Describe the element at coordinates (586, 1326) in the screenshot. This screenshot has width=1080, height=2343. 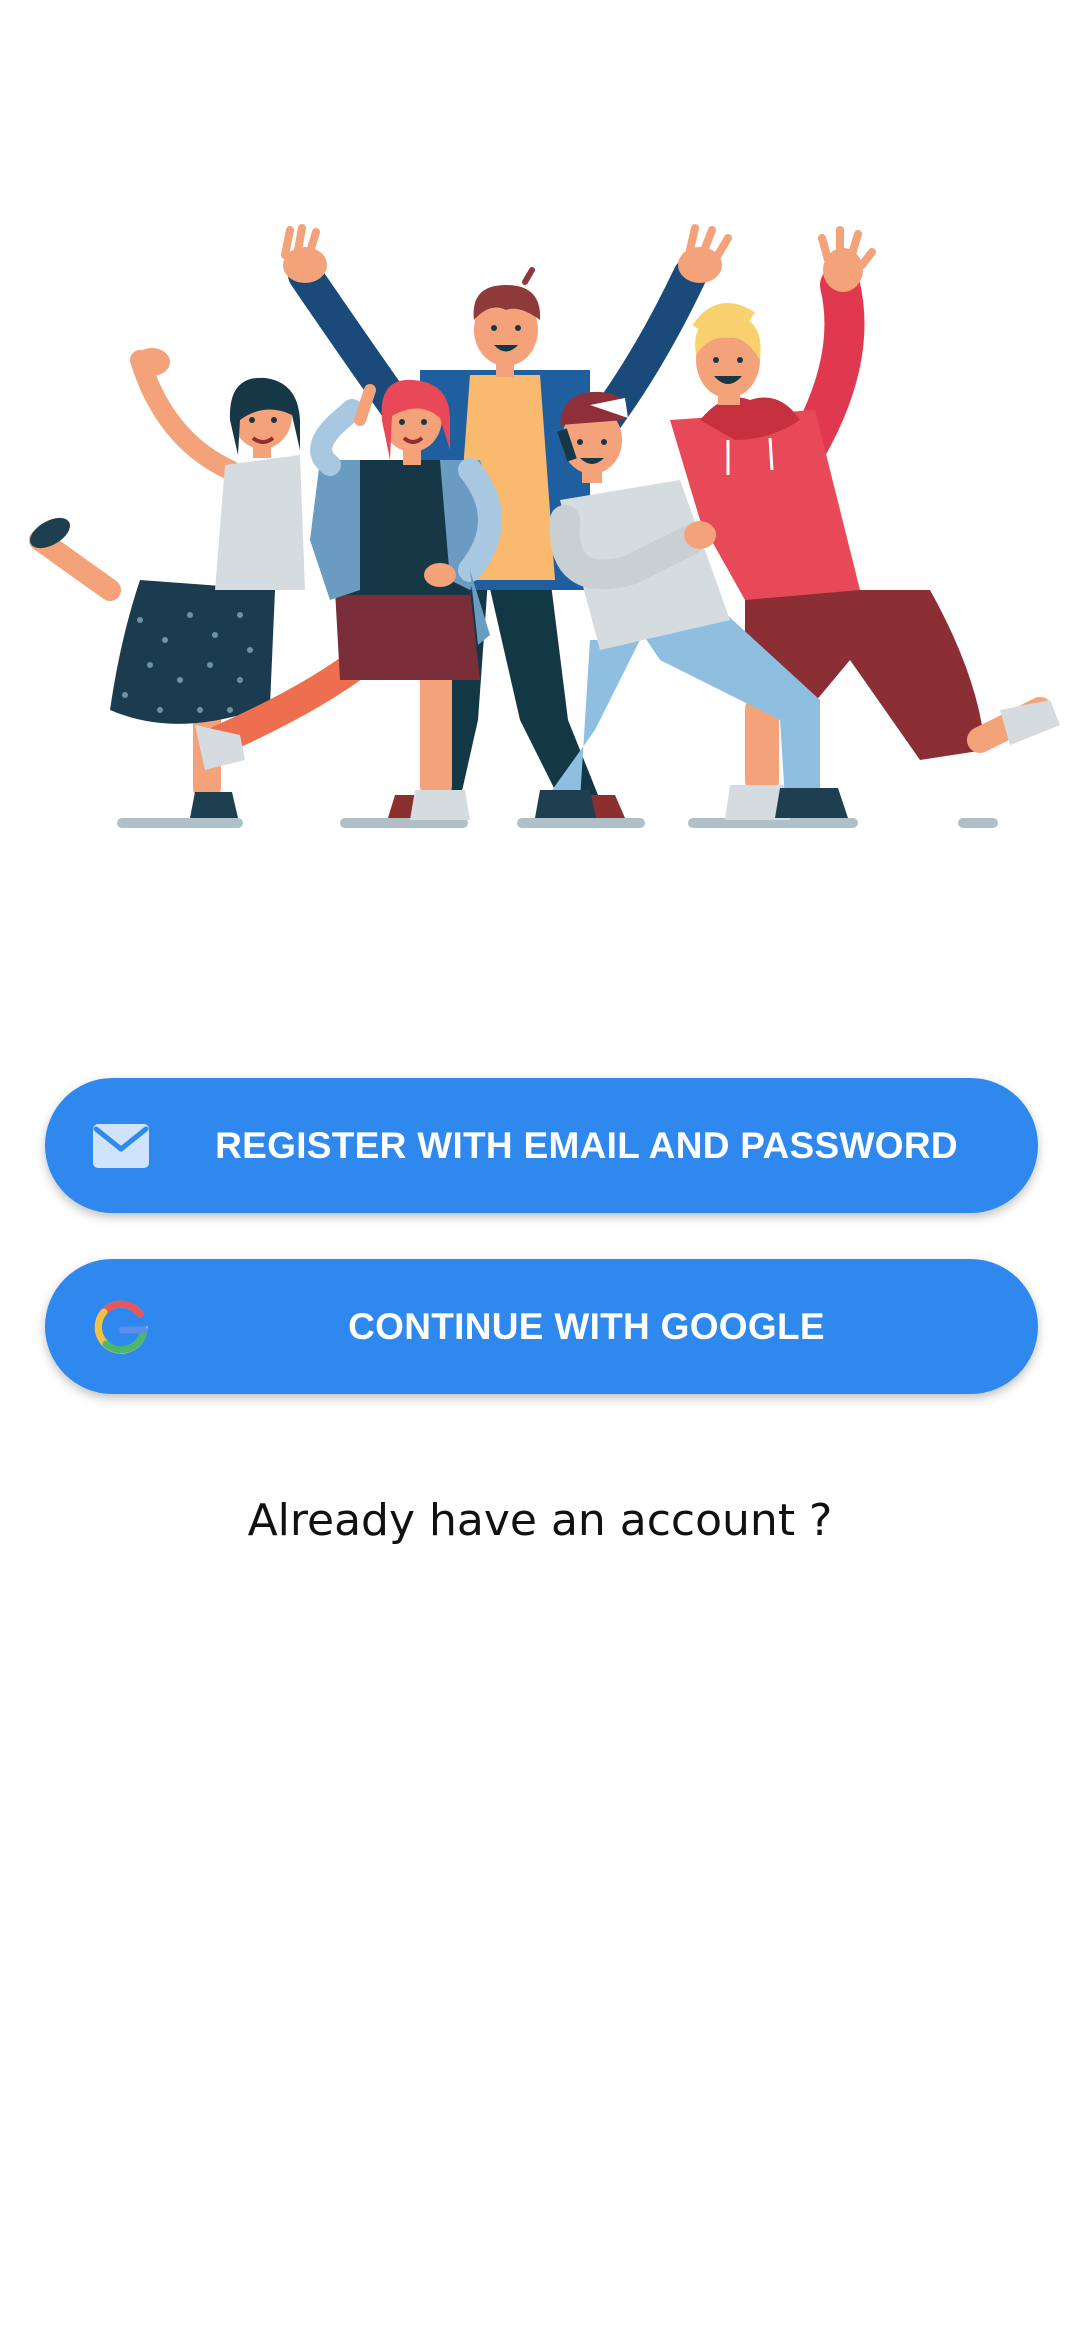
I see `continue-google-label: CONTINUE WITH GOOGLE` at that location.